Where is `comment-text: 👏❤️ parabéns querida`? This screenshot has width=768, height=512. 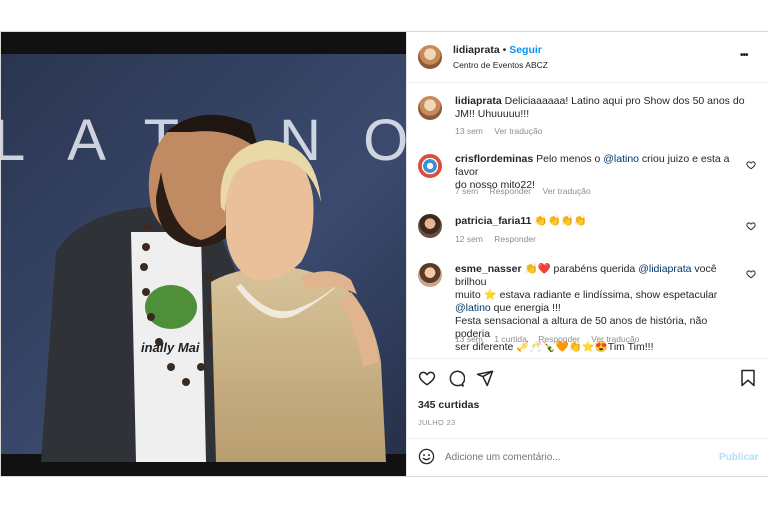 comment-text: 👏❤️ parabéns querida is located at coordinates (580, 269).